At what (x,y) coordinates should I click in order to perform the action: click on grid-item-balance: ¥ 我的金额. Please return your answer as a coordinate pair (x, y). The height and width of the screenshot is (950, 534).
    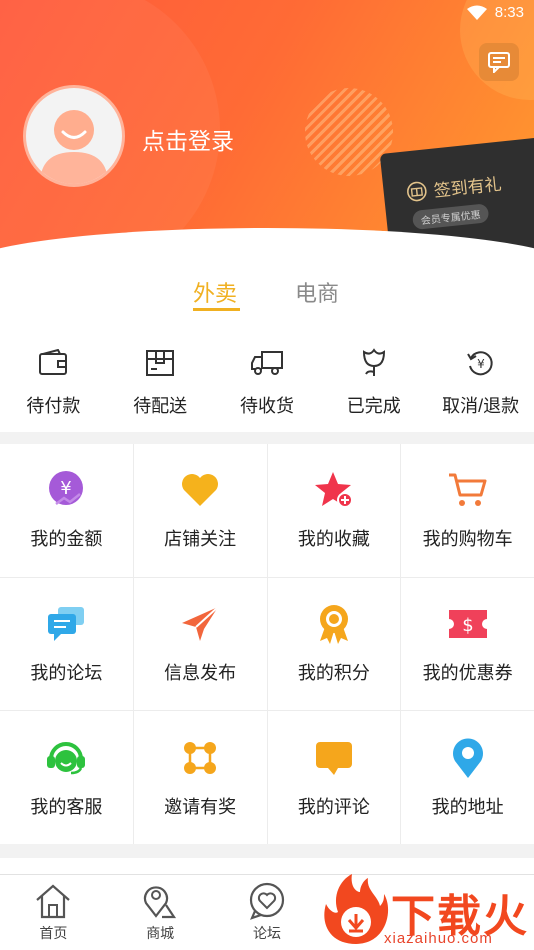
    Looking at the image, I should click on (66, 510).